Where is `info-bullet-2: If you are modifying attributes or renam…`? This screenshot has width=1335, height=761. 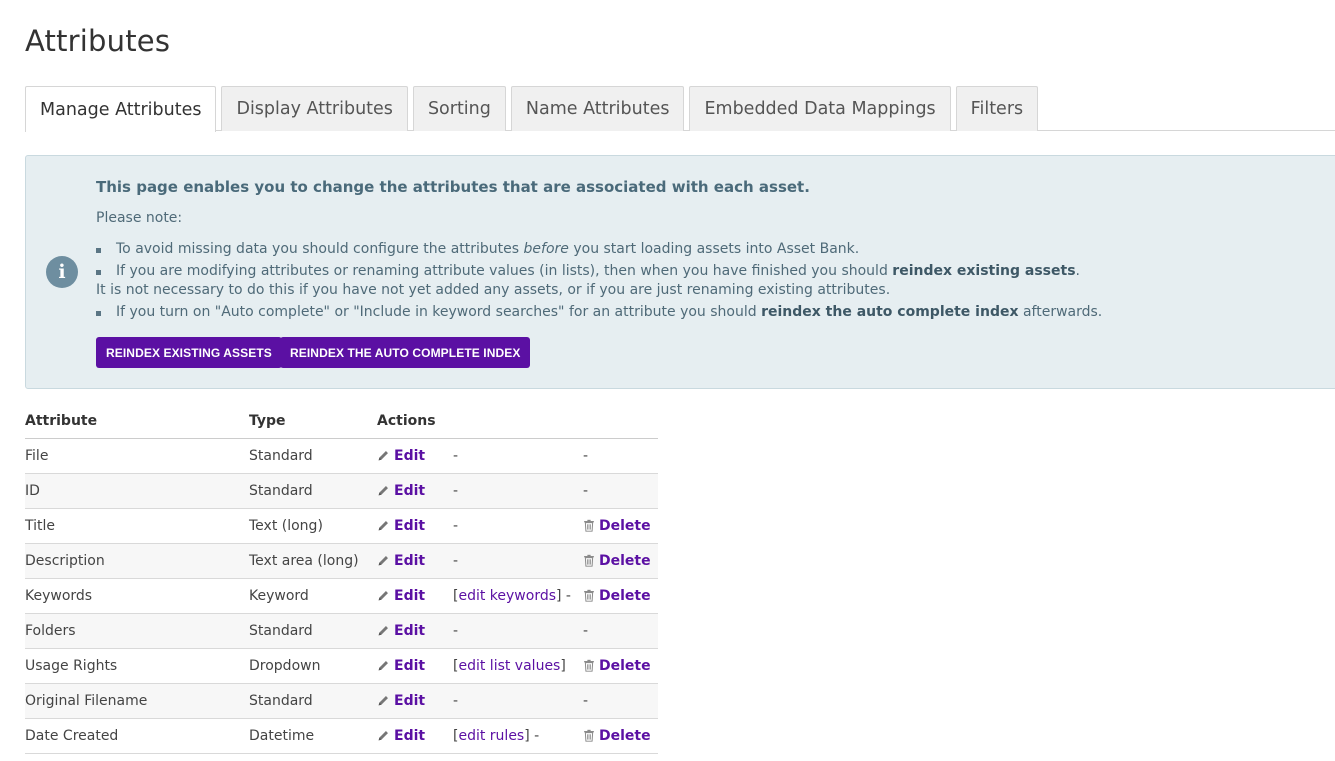
info-bullet-2: If you are modifying attributes or renam… is located at coordinates (588, 271).